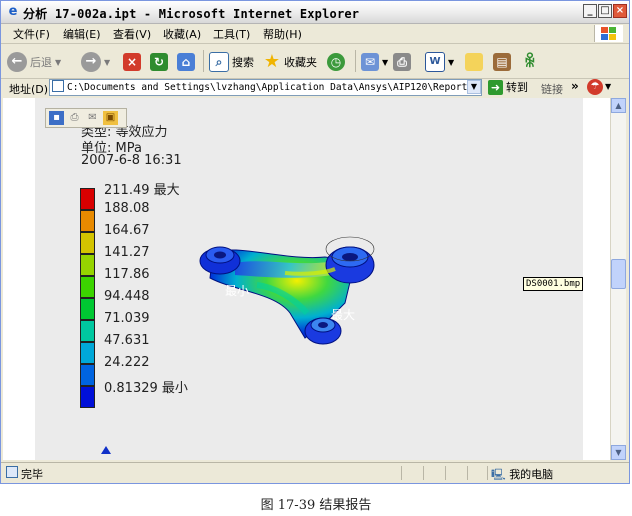  I want to click on research-button: ▤, so click(502, 62).